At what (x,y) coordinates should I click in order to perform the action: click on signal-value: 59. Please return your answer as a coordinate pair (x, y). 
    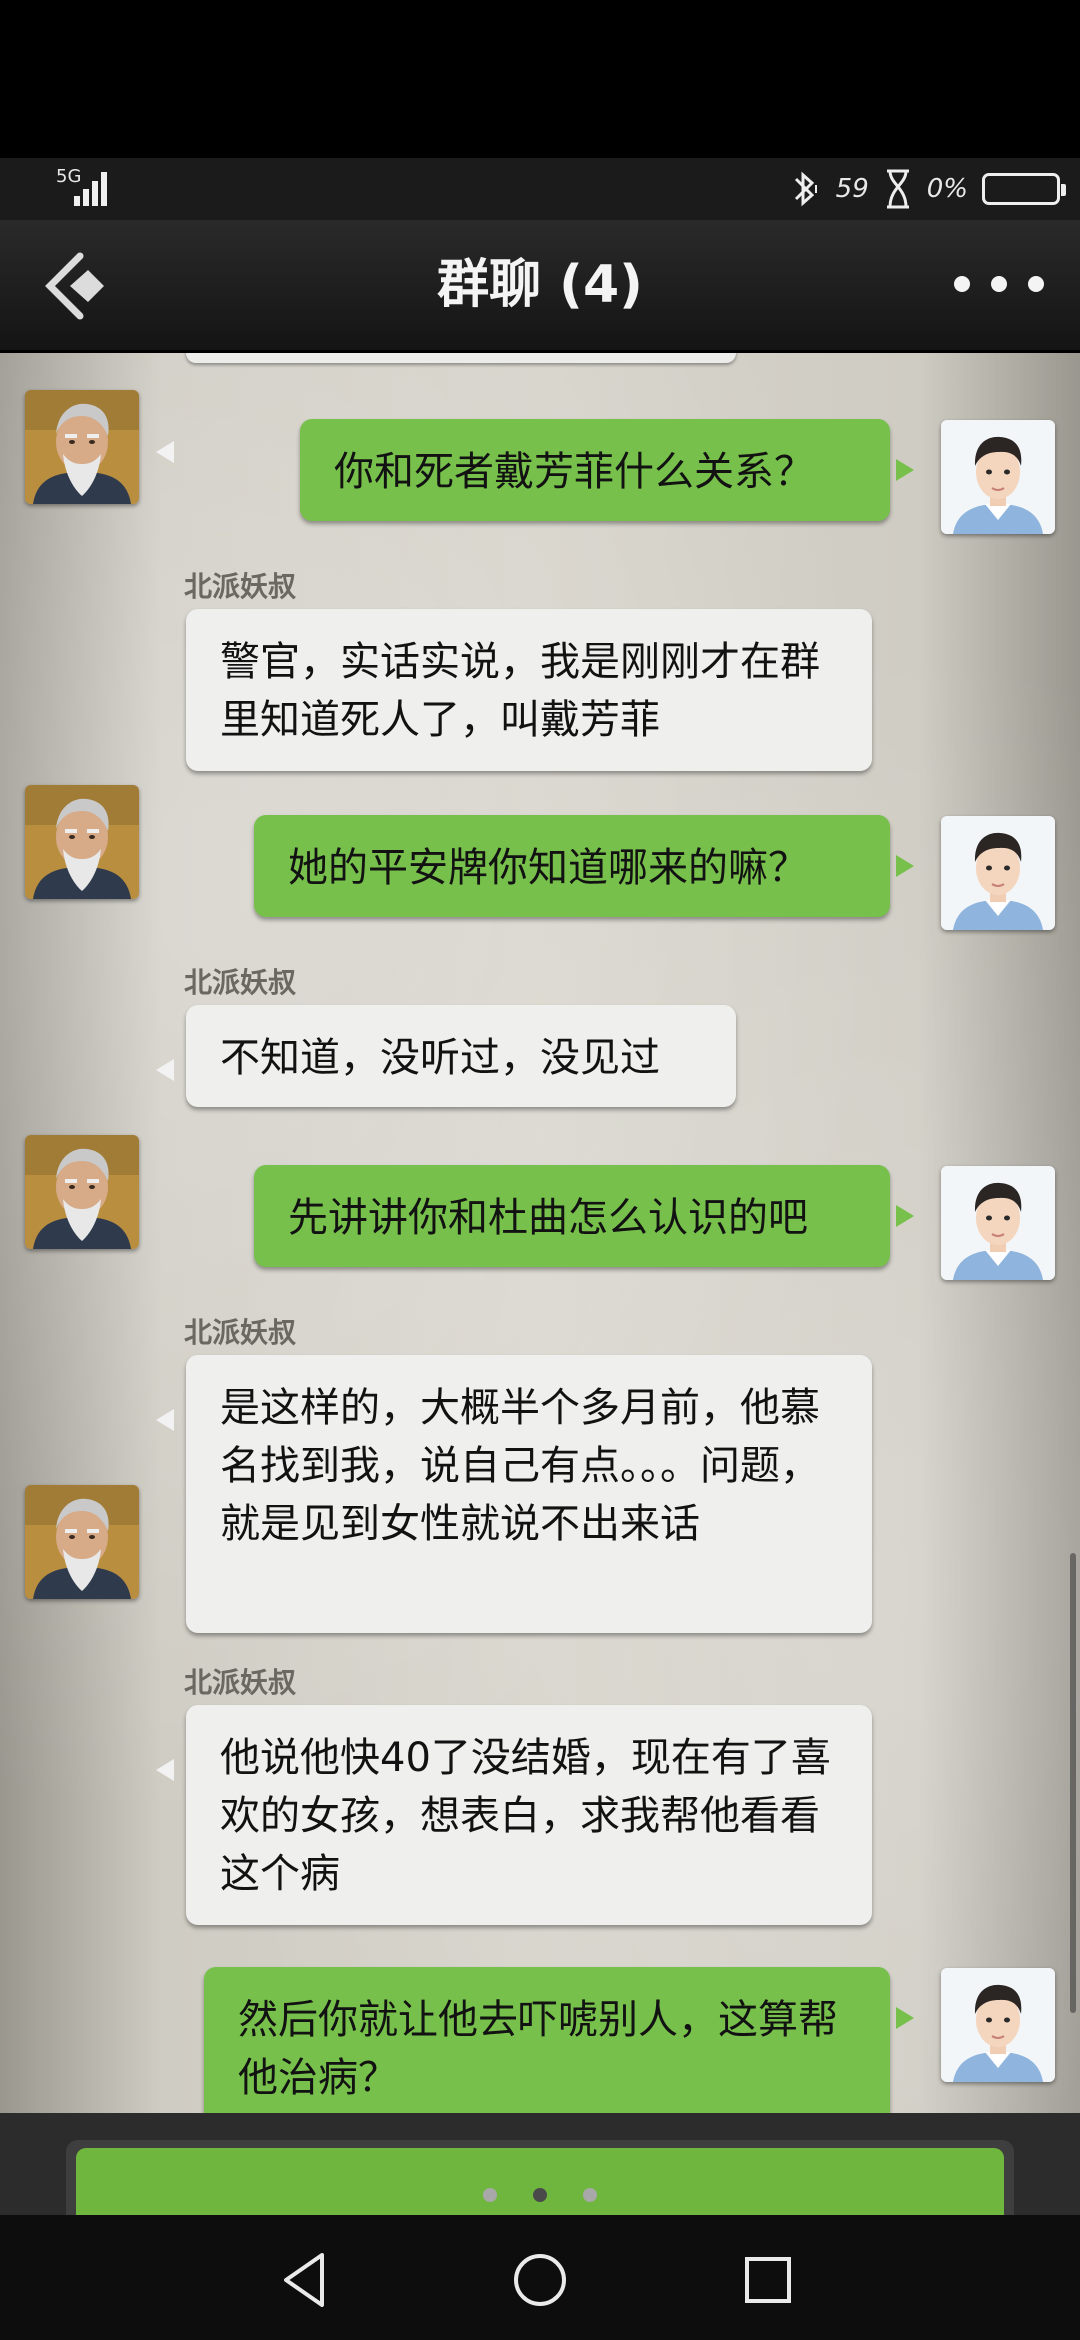
    Looking at the image, I should click on (852, 189).